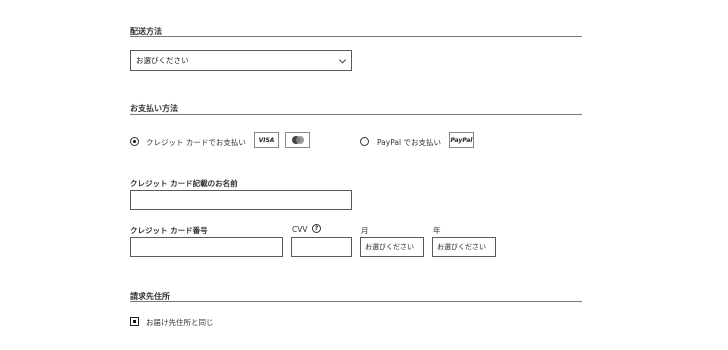 Image resolution: width=728 pixels, height=350 pixels. What do you see at coordinates (300, 229) in the screenshot?
I see `cvv-label: CVV` at bounding box center [300, 229].